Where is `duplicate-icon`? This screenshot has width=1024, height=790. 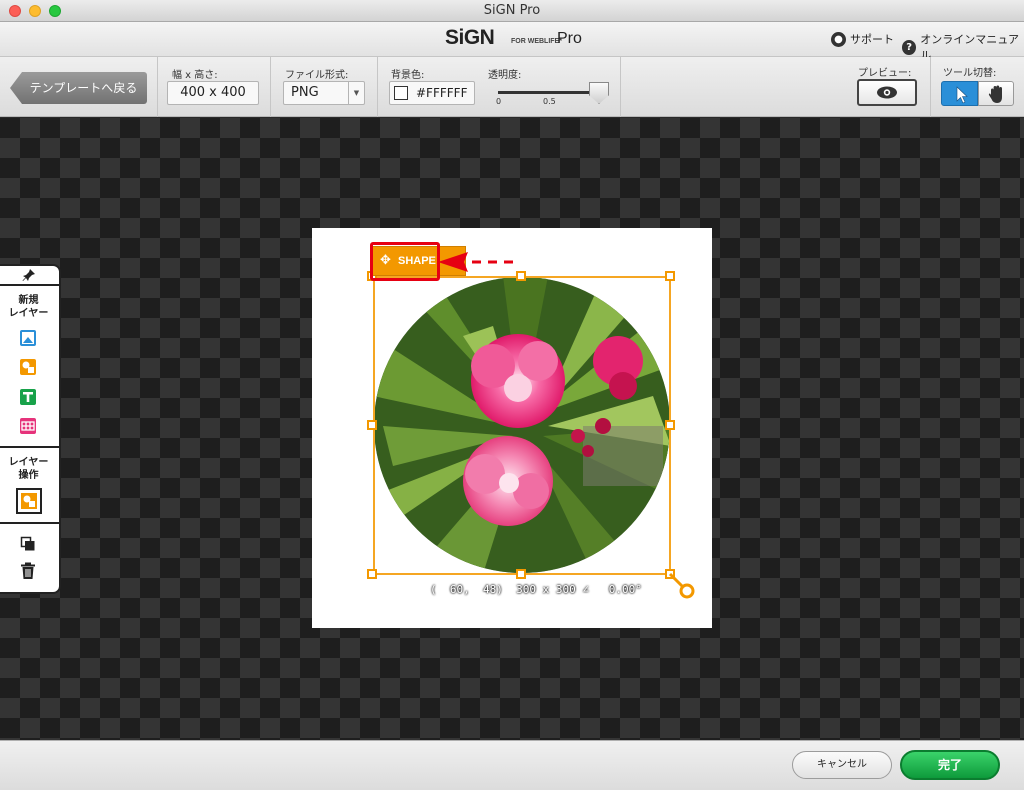
duplicate-icon is located at coordinates (28, 544).